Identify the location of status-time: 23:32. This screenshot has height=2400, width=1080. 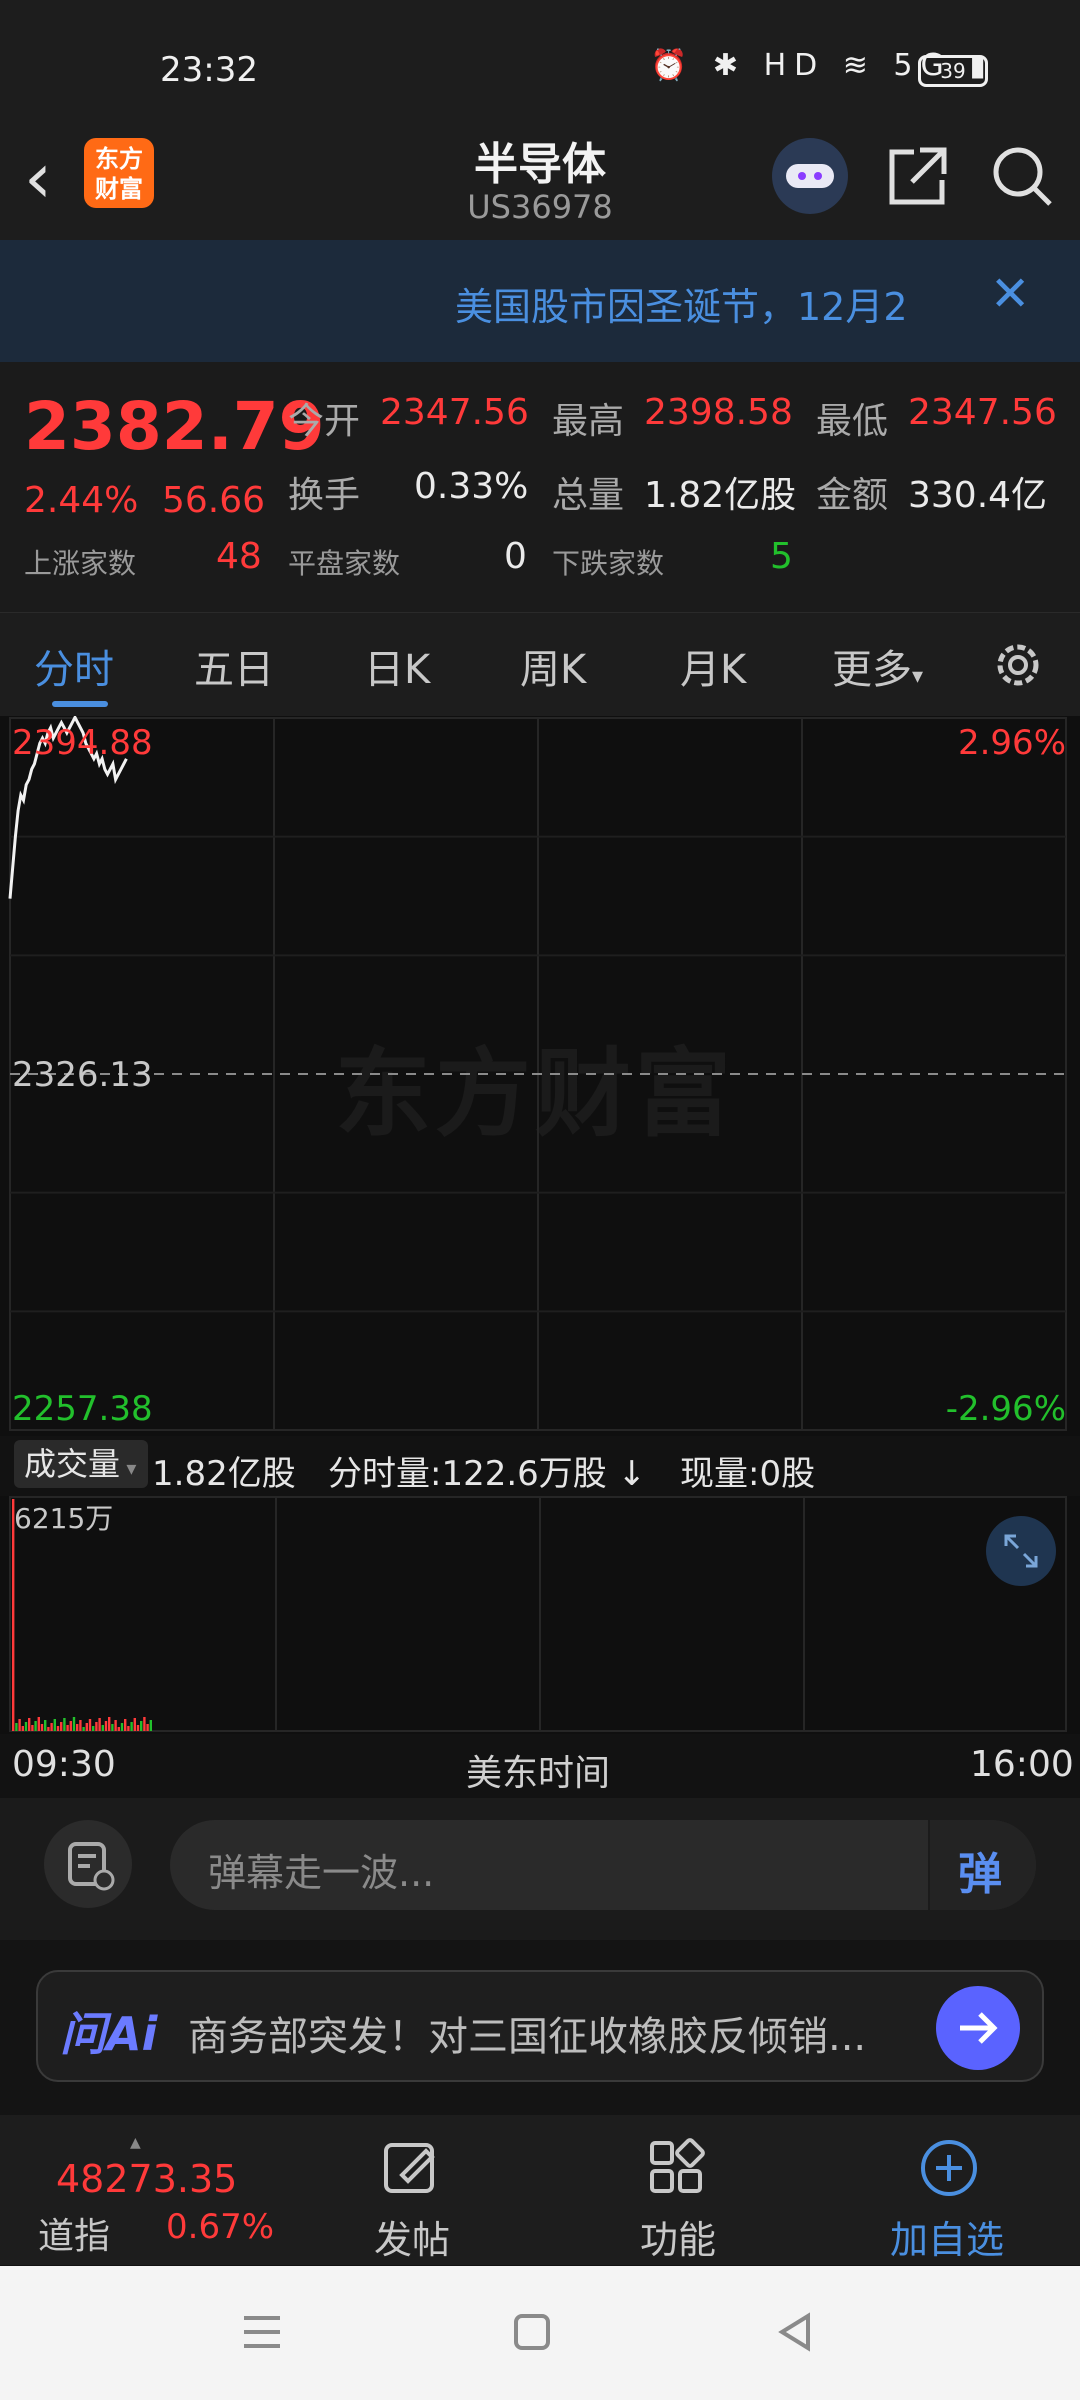
(209, 70).